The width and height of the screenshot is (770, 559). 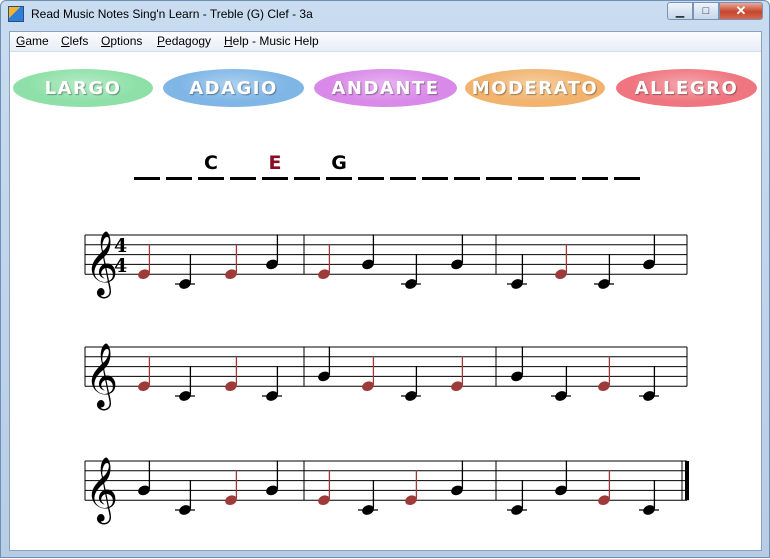 I want to click on time-signature-bottom: 4, so click(x=120, y=266).